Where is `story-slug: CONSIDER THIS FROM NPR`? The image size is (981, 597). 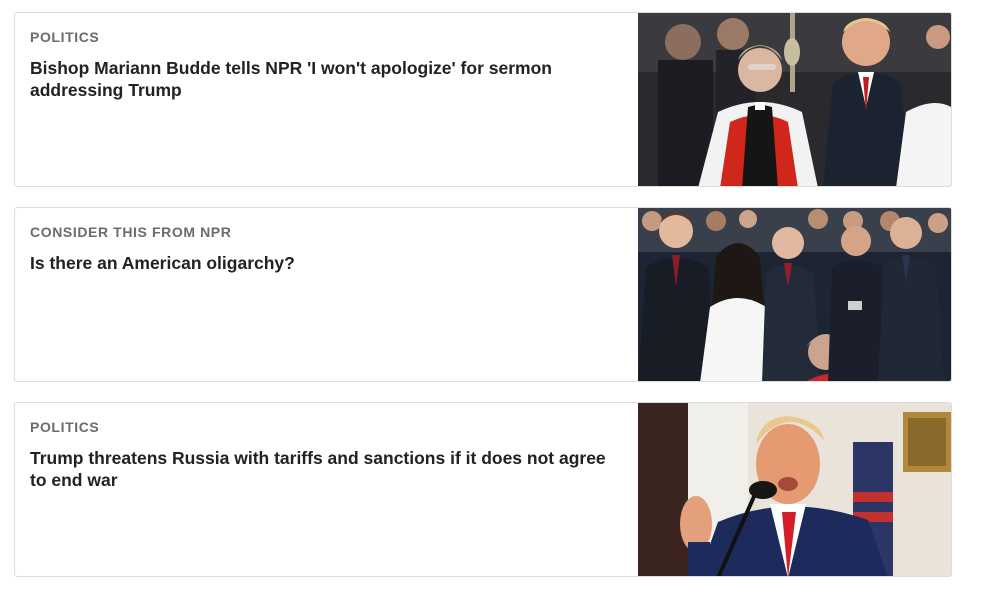 story-slug: CONSIDER THIS FROM NPR is located at coordinates (328, 232).